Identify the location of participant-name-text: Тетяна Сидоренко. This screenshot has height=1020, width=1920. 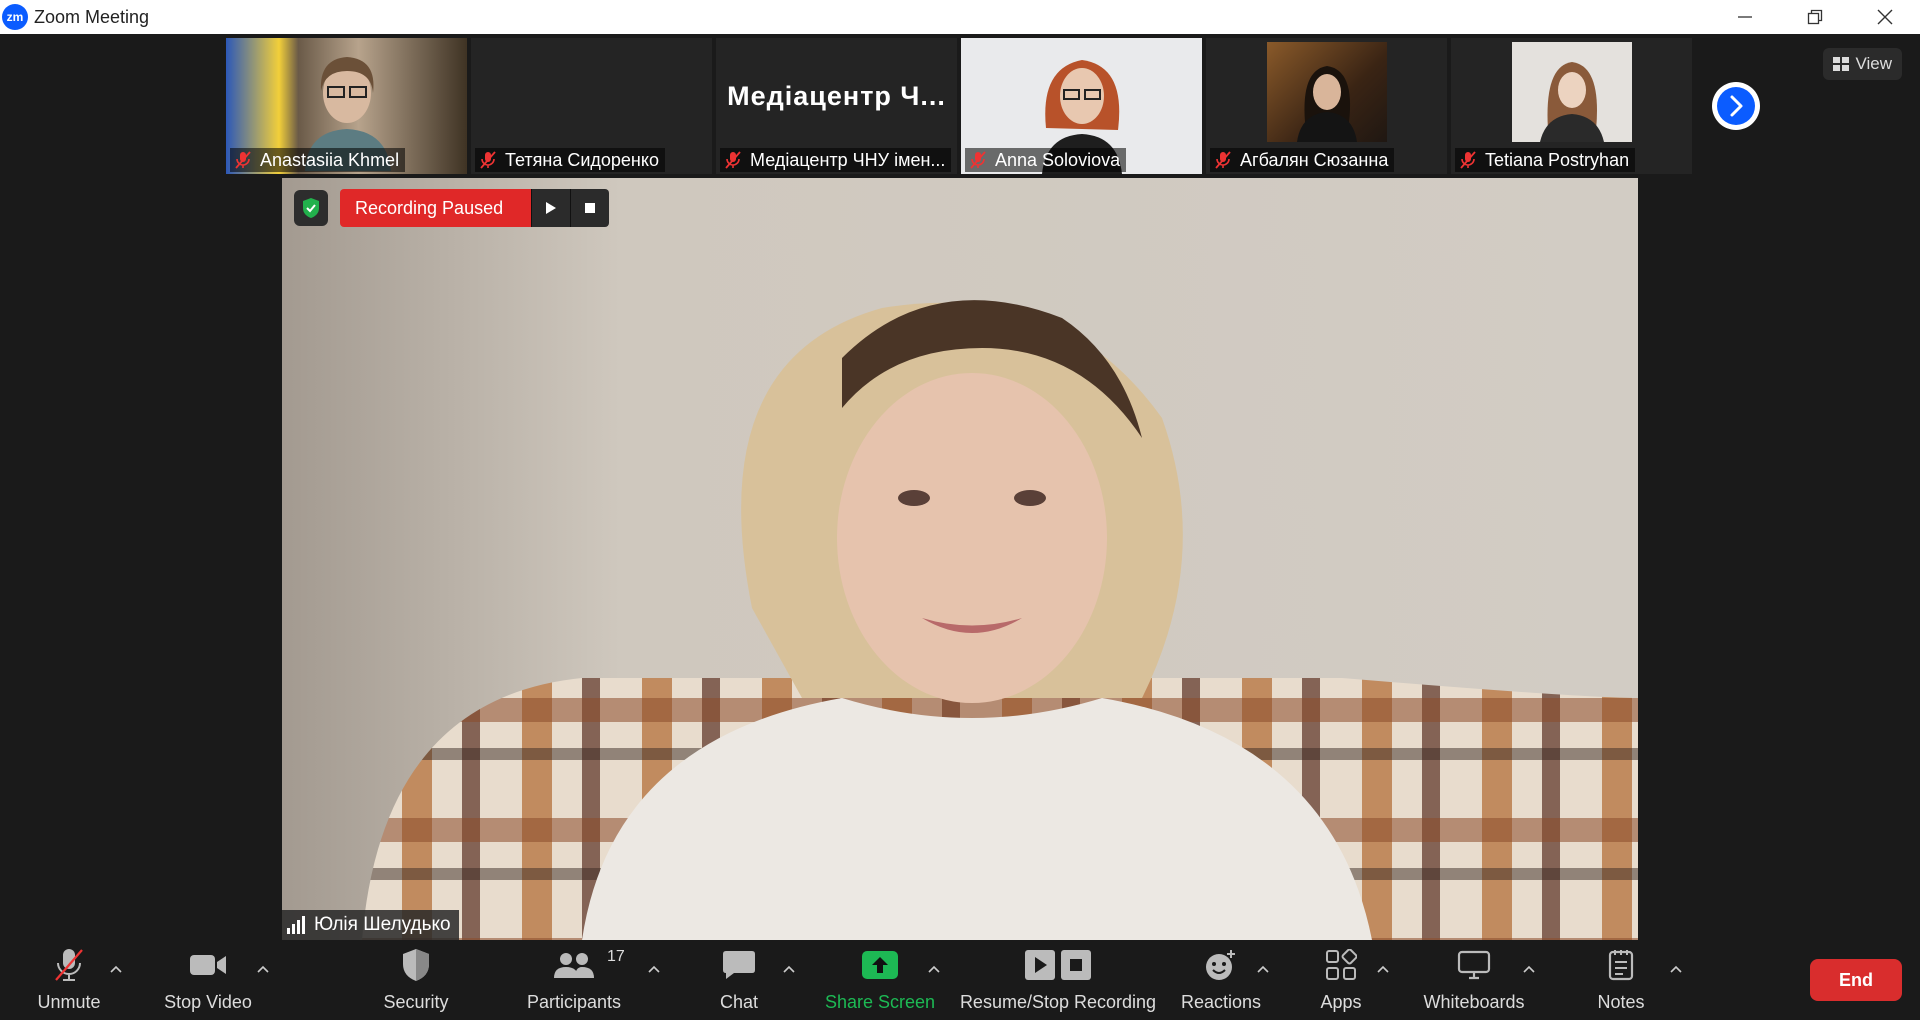
(582, 159).